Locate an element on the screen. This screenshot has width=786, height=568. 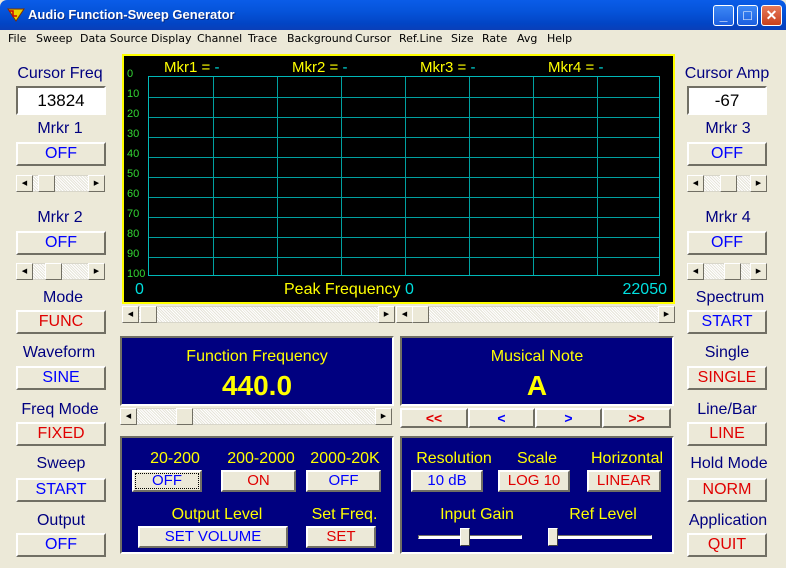
note-prev-octave-button: << is located at coordinates (434, 418).